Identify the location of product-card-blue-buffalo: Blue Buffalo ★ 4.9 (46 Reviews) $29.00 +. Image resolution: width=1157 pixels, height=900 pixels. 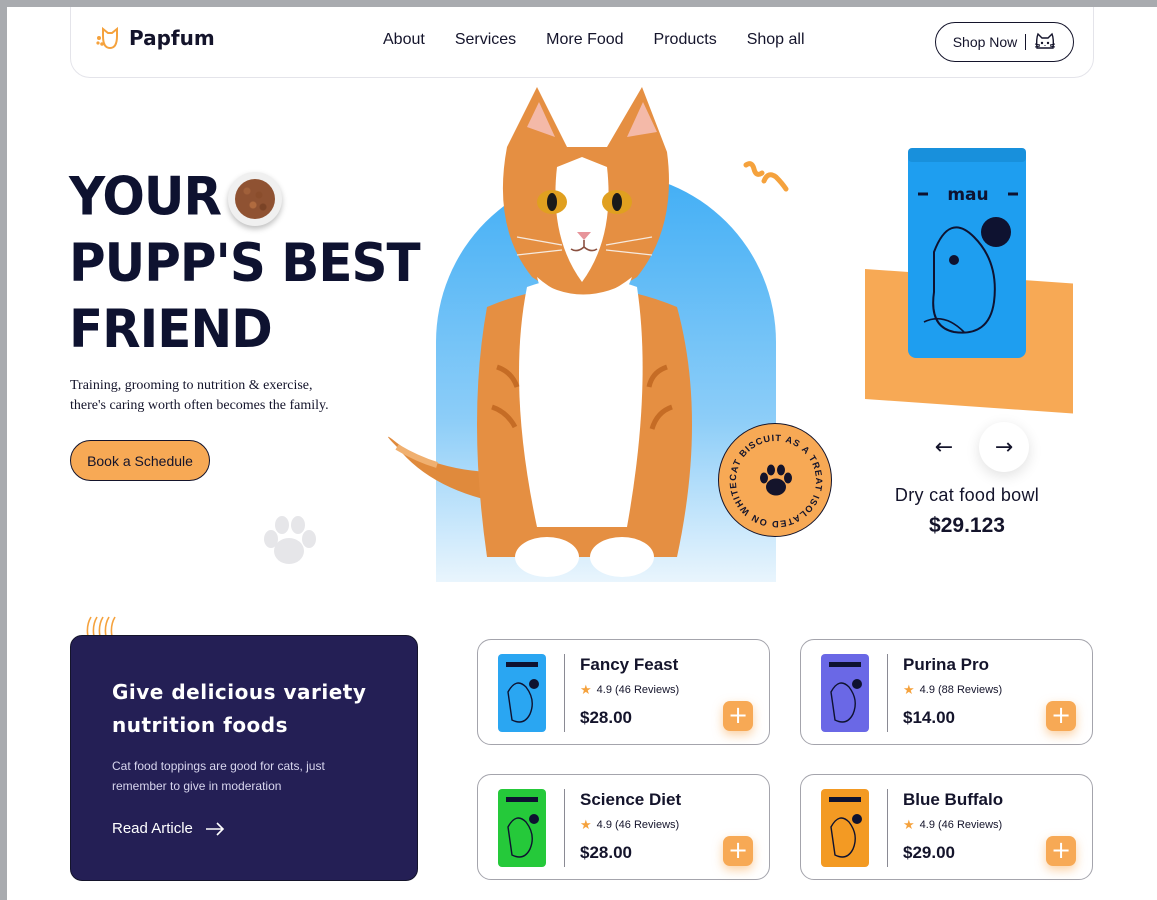
(946, 827).